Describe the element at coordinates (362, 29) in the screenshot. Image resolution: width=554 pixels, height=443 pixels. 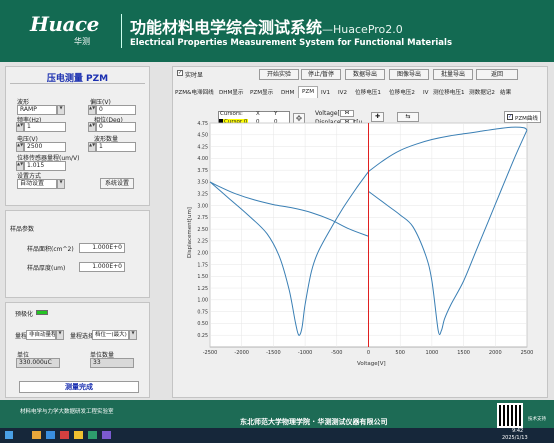
I see `app-version: —HuacePro2.0` at that location.